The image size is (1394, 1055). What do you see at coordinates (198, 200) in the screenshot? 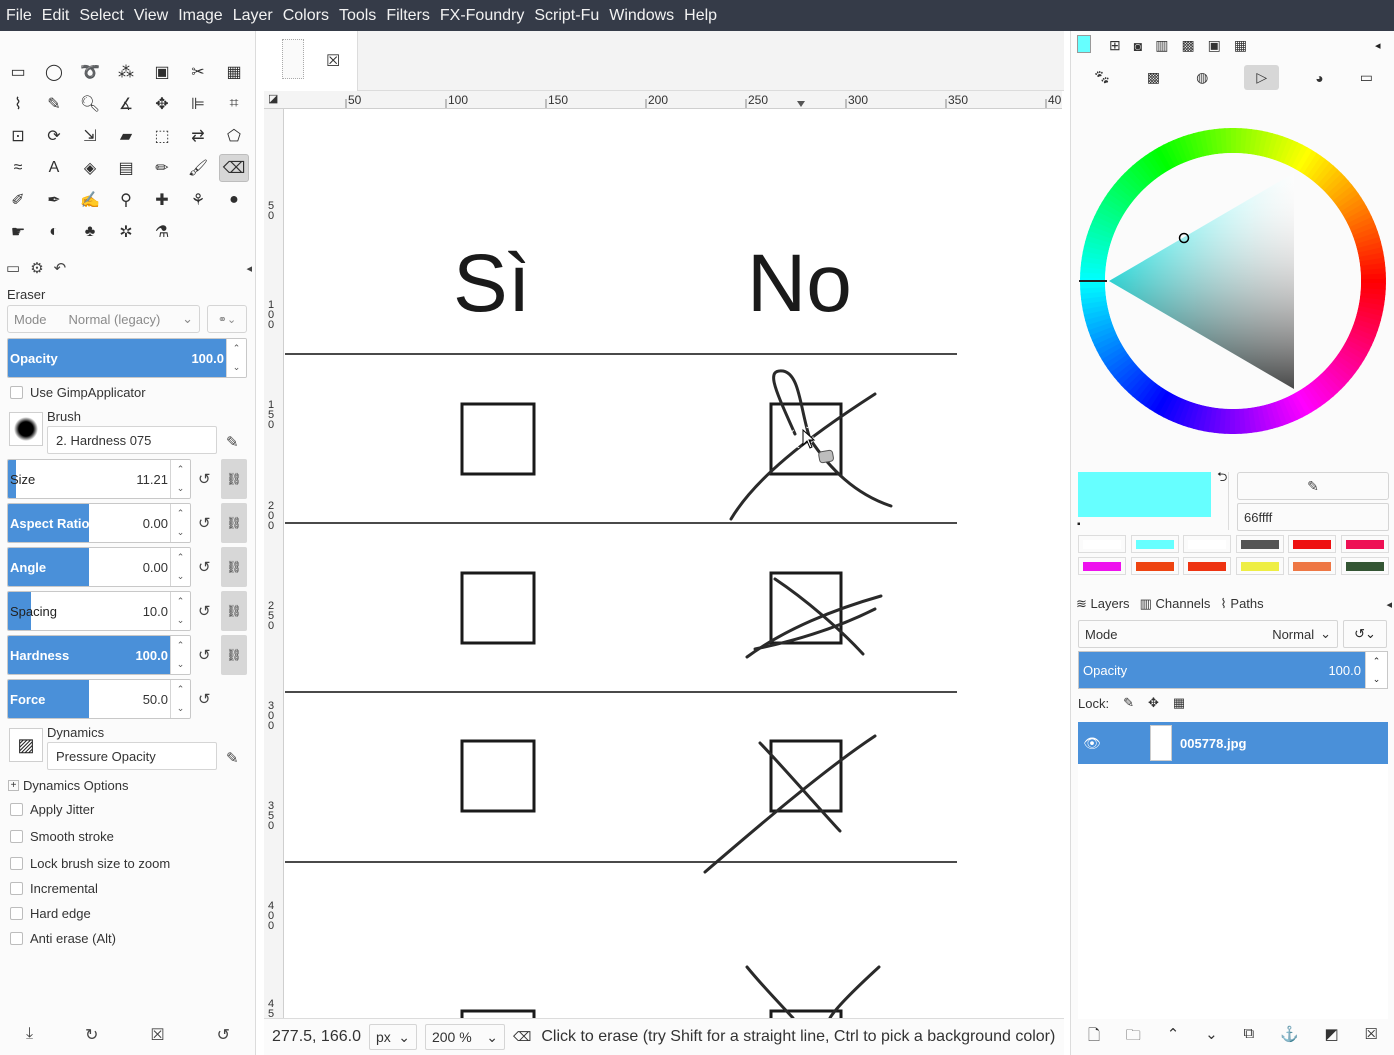
I see `perspective-clone-icon: ⚘` at bounding box center [198, 200].